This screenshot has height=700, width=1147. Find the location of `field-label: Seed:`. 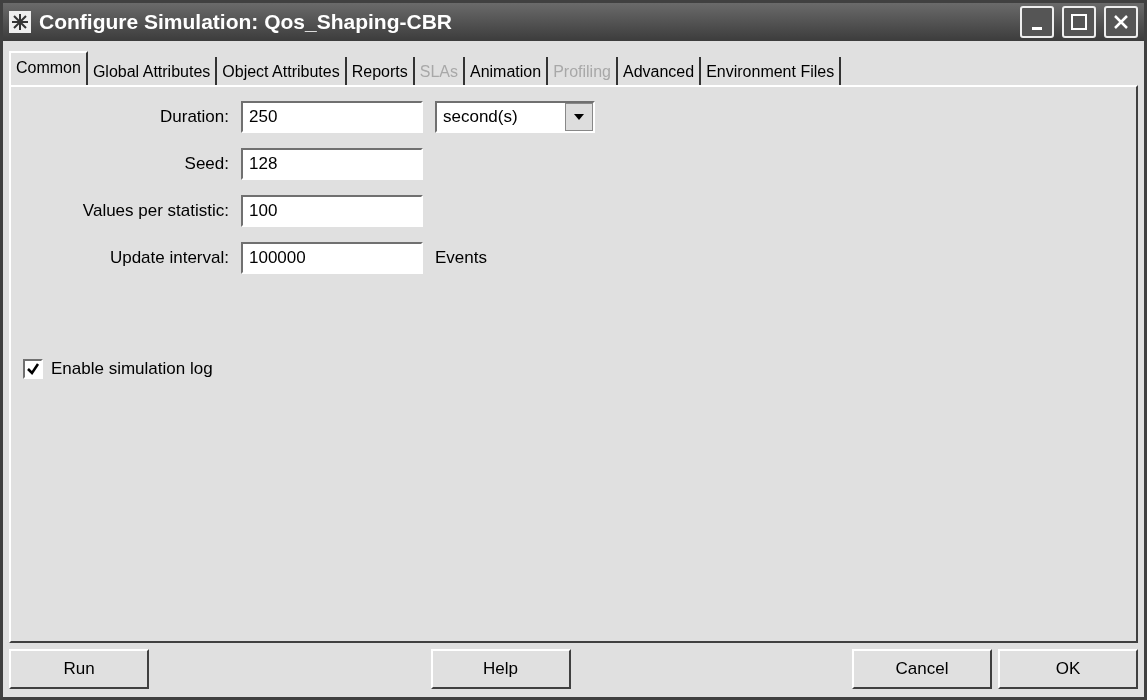

field-label: Seed: is located at coordinates (206, 164).